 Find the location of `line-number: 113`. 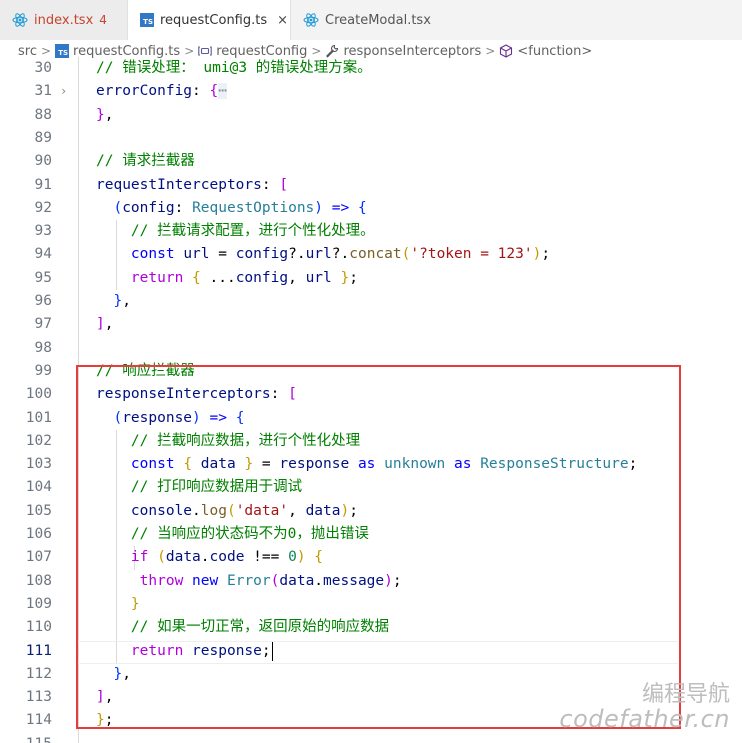

line-number: 113 is located at coordinates (38, 697).